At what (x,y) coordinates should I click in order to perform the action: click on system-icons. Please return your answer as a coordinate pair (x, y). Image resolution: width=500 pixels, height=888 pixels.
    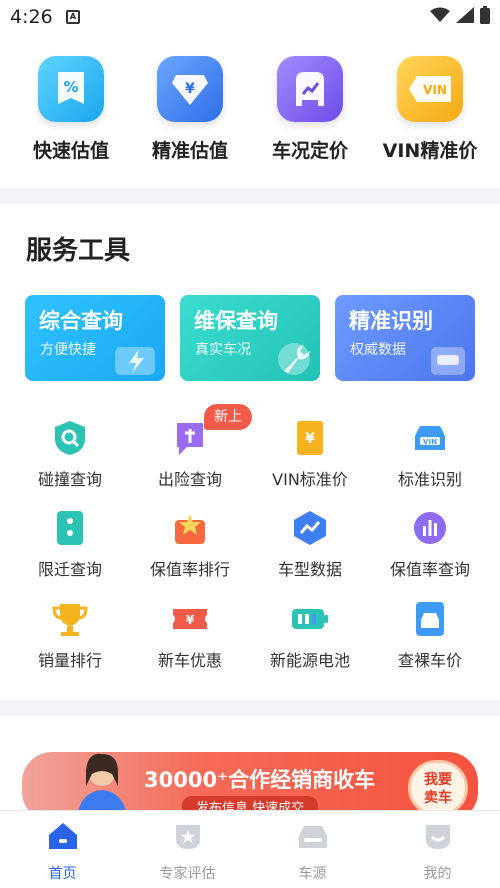
    Looking at the image, I should click on (460, 15).